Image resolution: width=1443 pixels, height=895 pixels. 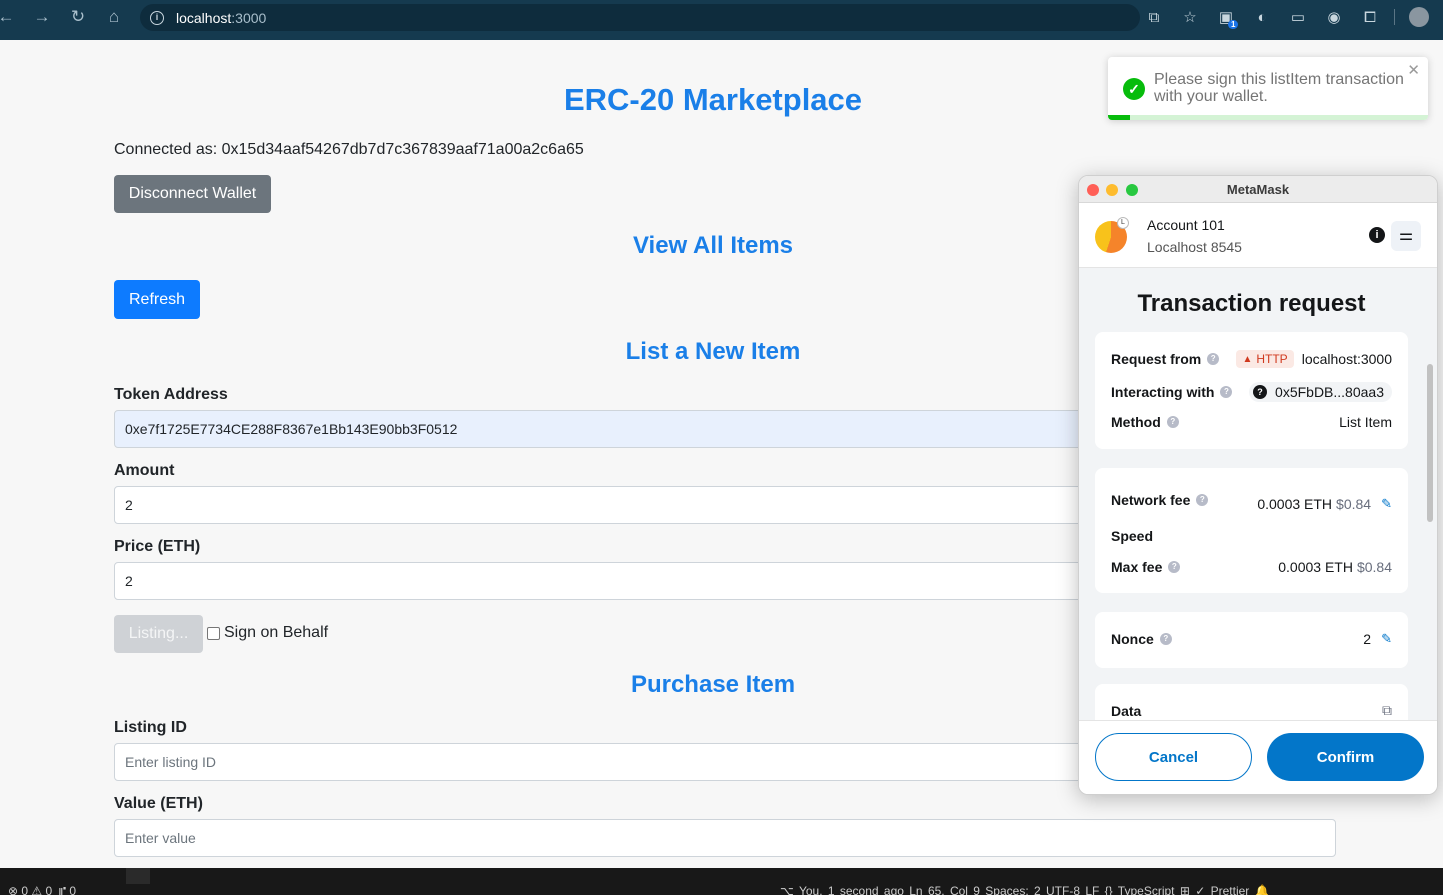 What do you see at coordinates (1137, 567) in the screenshot?
I see `max-fee-label: Max fee` at bounding box center [1137, 567].